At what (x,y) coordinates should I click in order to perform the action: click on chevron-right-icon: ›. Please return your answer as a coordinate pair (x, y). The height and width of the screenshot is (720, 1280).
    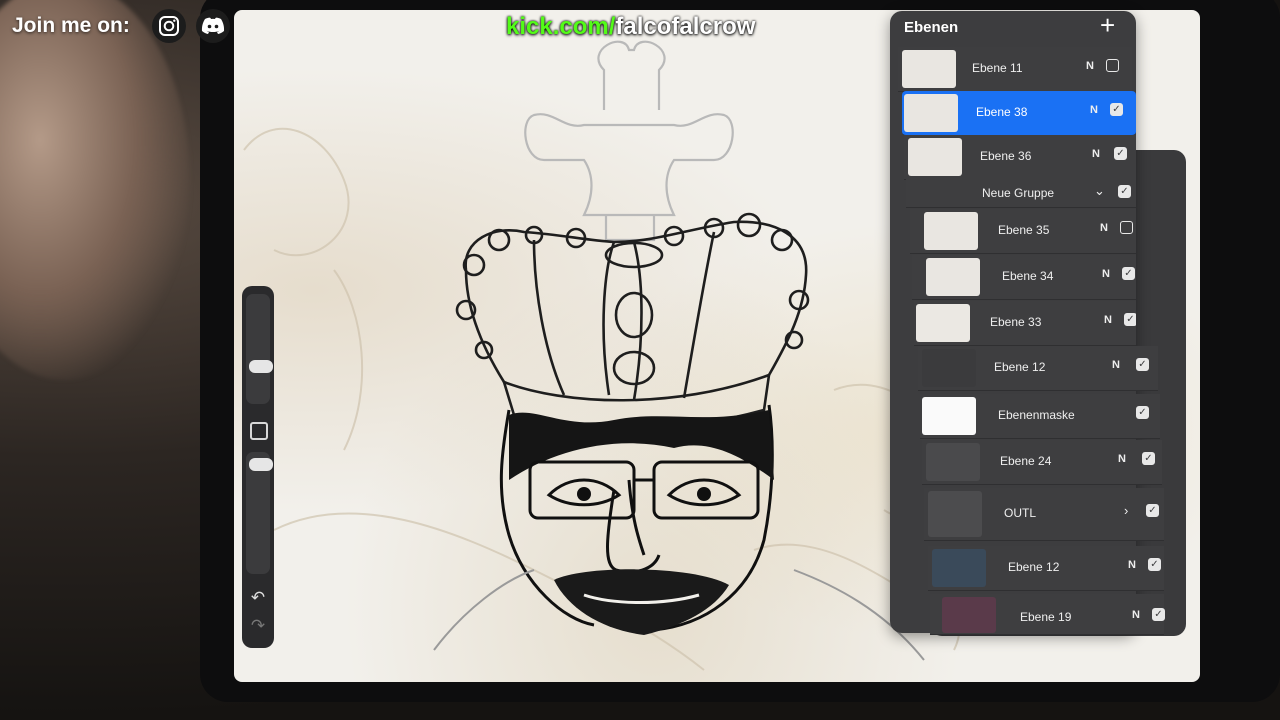
    Looking at the image, I should click on (1126, 510).